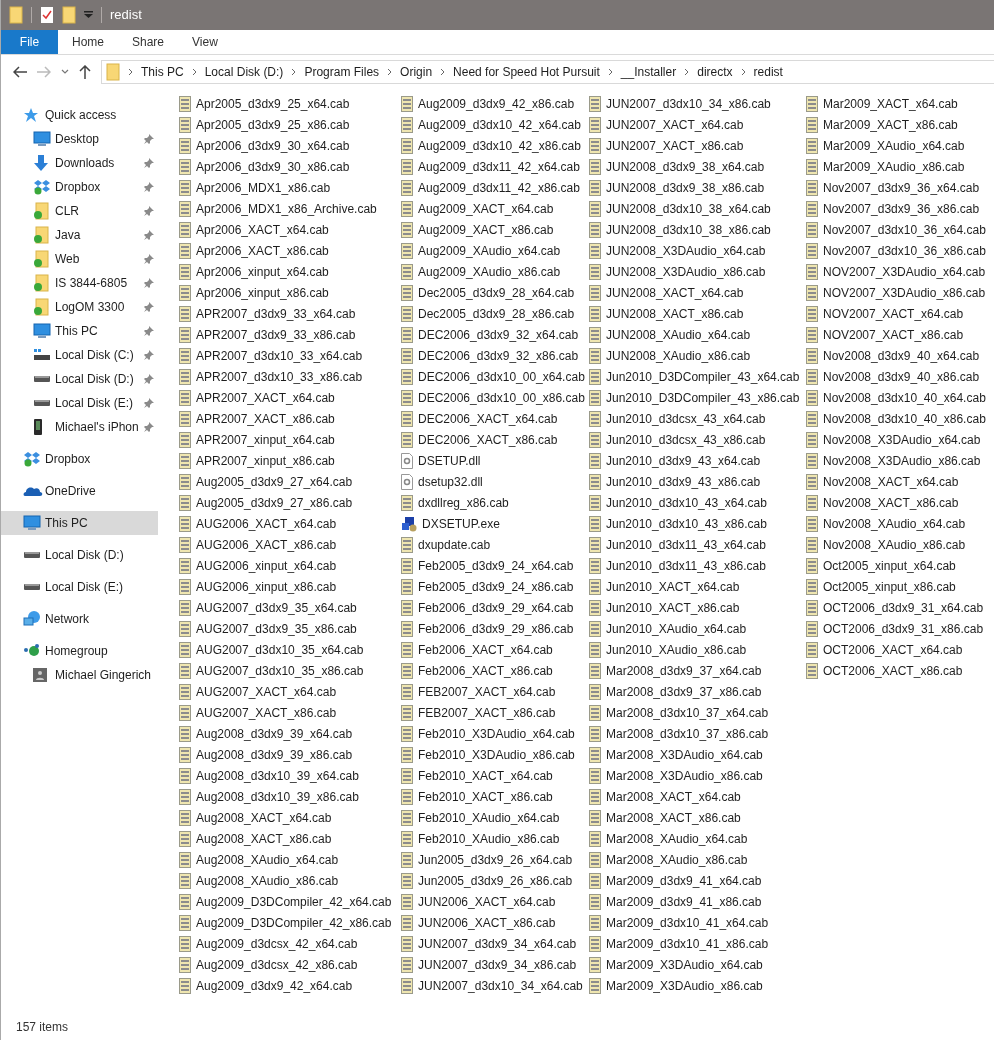 The width and height of the screenshot is (994, 1040). I want to click on file-name: Jun2010_XAudio_x64.cab, so click(676, 628).